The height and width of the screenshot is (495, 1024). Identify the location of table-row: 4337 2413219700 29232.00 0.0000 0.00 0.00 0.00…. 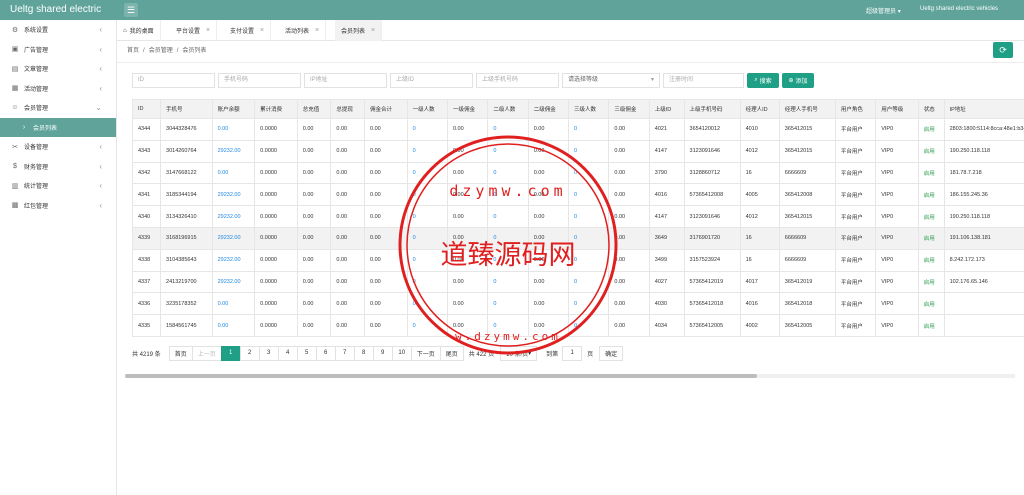
(578, 282).